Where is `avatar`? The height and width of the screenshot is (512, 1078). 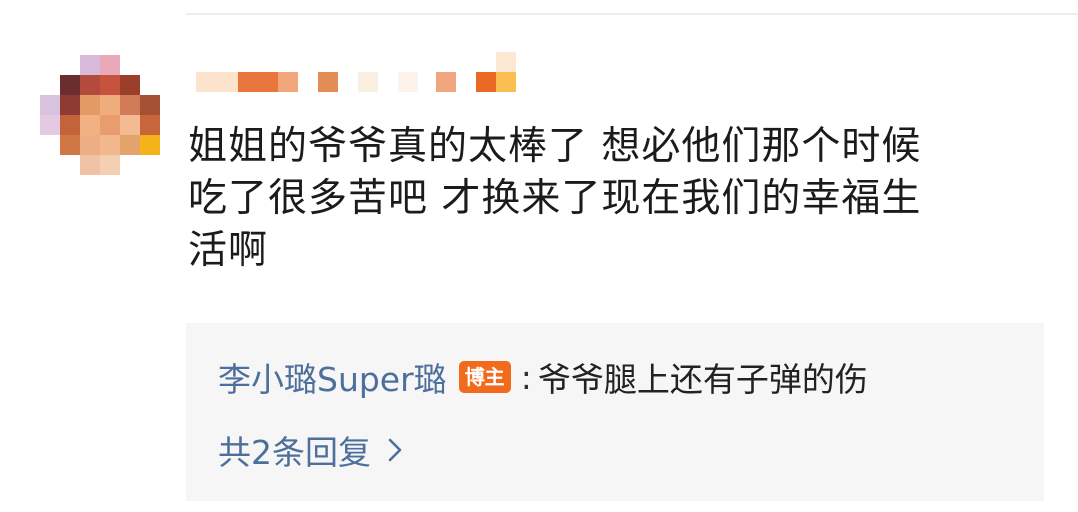 avatar is located at coordinates (100, 115).